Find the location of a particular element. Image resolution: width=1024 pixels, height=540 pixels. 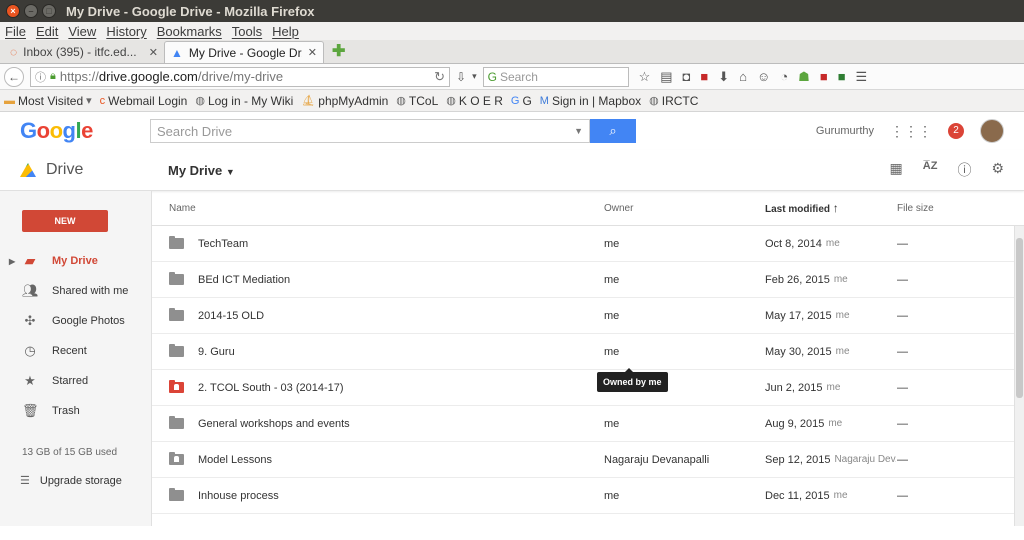

menu-history: History is located at coordinates (126, 31).